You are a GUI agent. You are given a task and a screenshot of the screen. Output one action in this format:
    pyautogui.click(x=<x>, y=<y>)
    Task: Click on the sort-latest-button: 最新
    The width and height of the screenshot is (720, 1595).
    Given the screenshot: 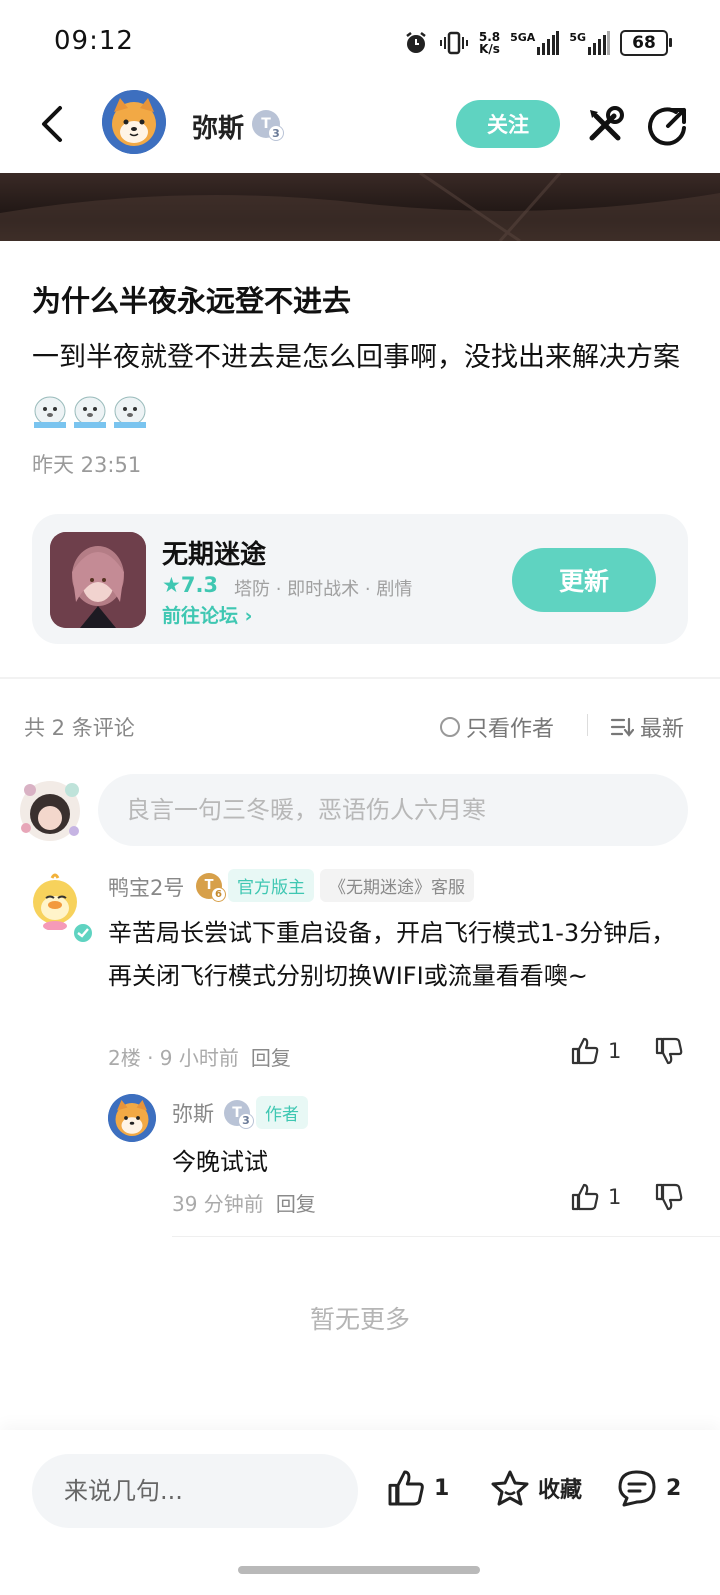 What is the action you would take?
    pyautogui.click(x=647, y=727)
    